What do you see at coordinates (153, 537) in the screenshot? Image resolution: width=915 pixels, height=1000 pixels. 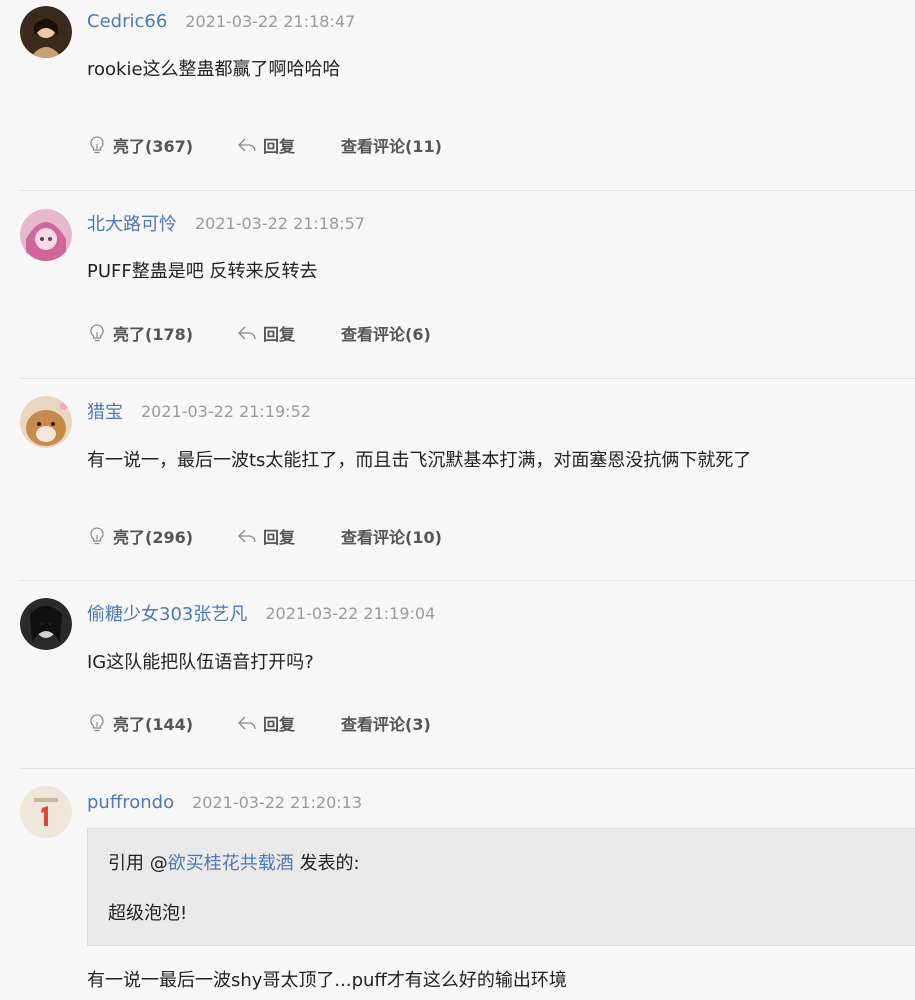 I see `like-count-label: 亮了(296)` at bounding box center [153, 537].